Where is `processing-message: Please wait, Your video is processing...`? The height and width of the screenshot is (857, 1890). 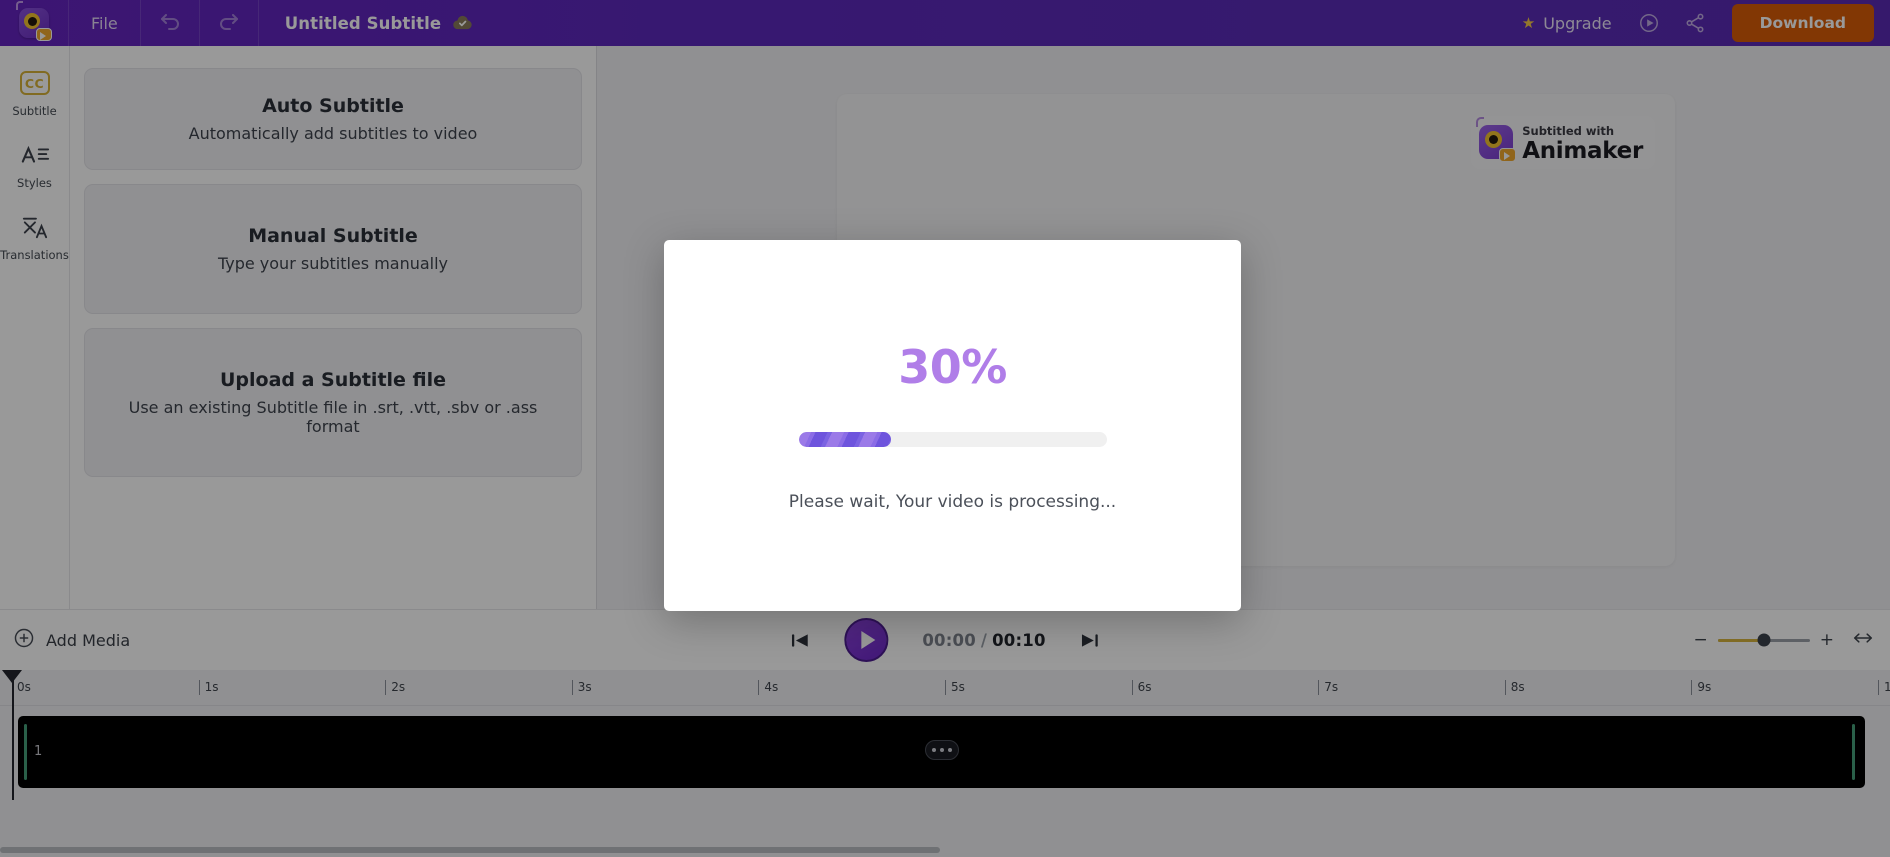 processing-message: Please wait, Your video is processing... is located at coordinates (952, 501).